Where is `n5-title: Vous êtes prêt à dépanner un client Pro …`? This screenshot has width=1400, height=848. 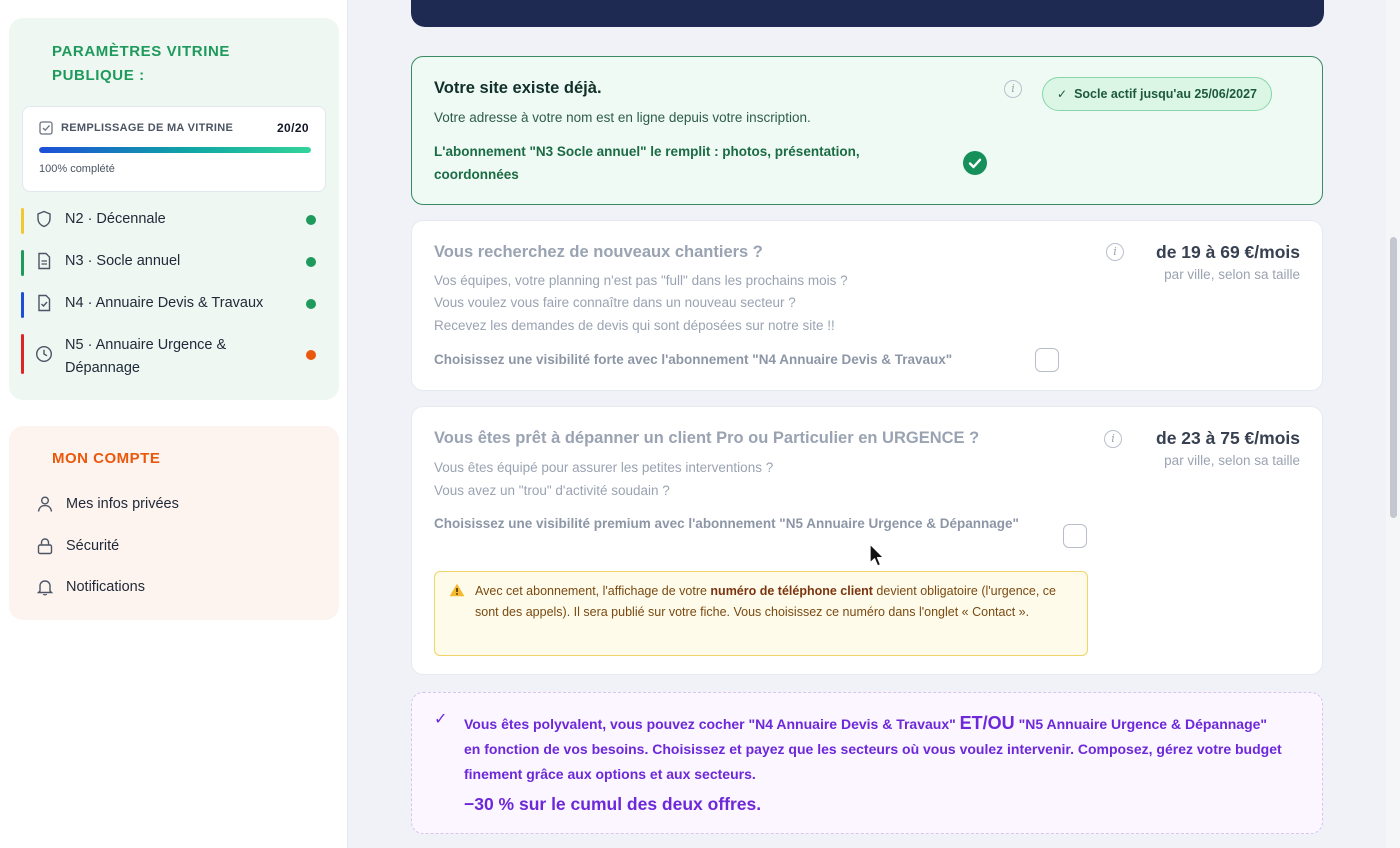 n5-title: Vous êtes prêt à dépanner un client Pro … is located at coordinates (707, 438).